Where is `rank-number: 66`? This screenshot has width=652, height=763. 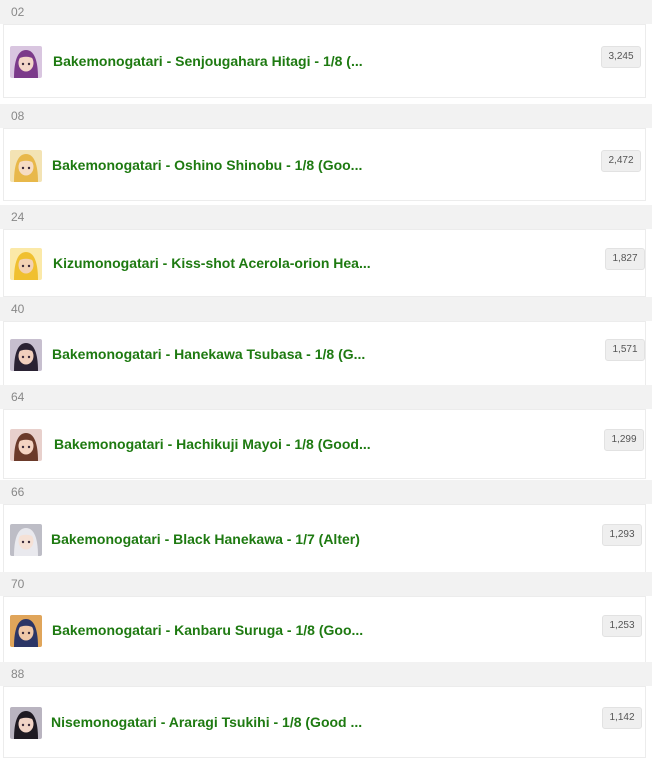
rank-number: 66 is located at coordinates (326, 492).